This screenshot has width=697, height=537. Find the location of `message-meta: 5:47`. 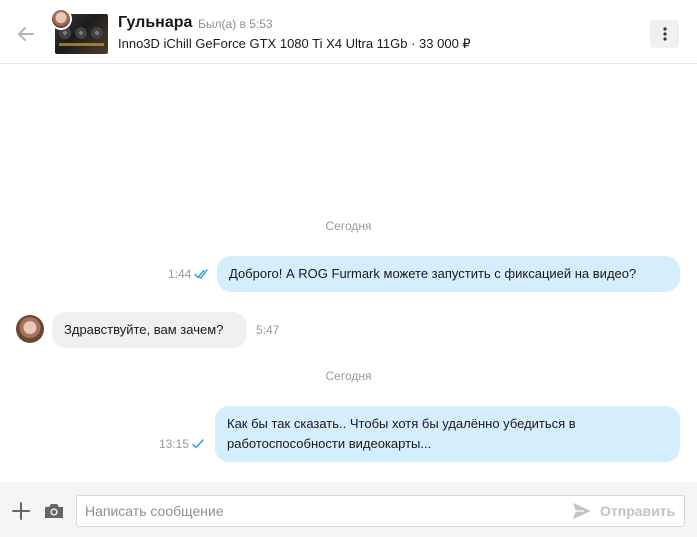

message-meta: 5:47 is located at coordinates (267, 330).